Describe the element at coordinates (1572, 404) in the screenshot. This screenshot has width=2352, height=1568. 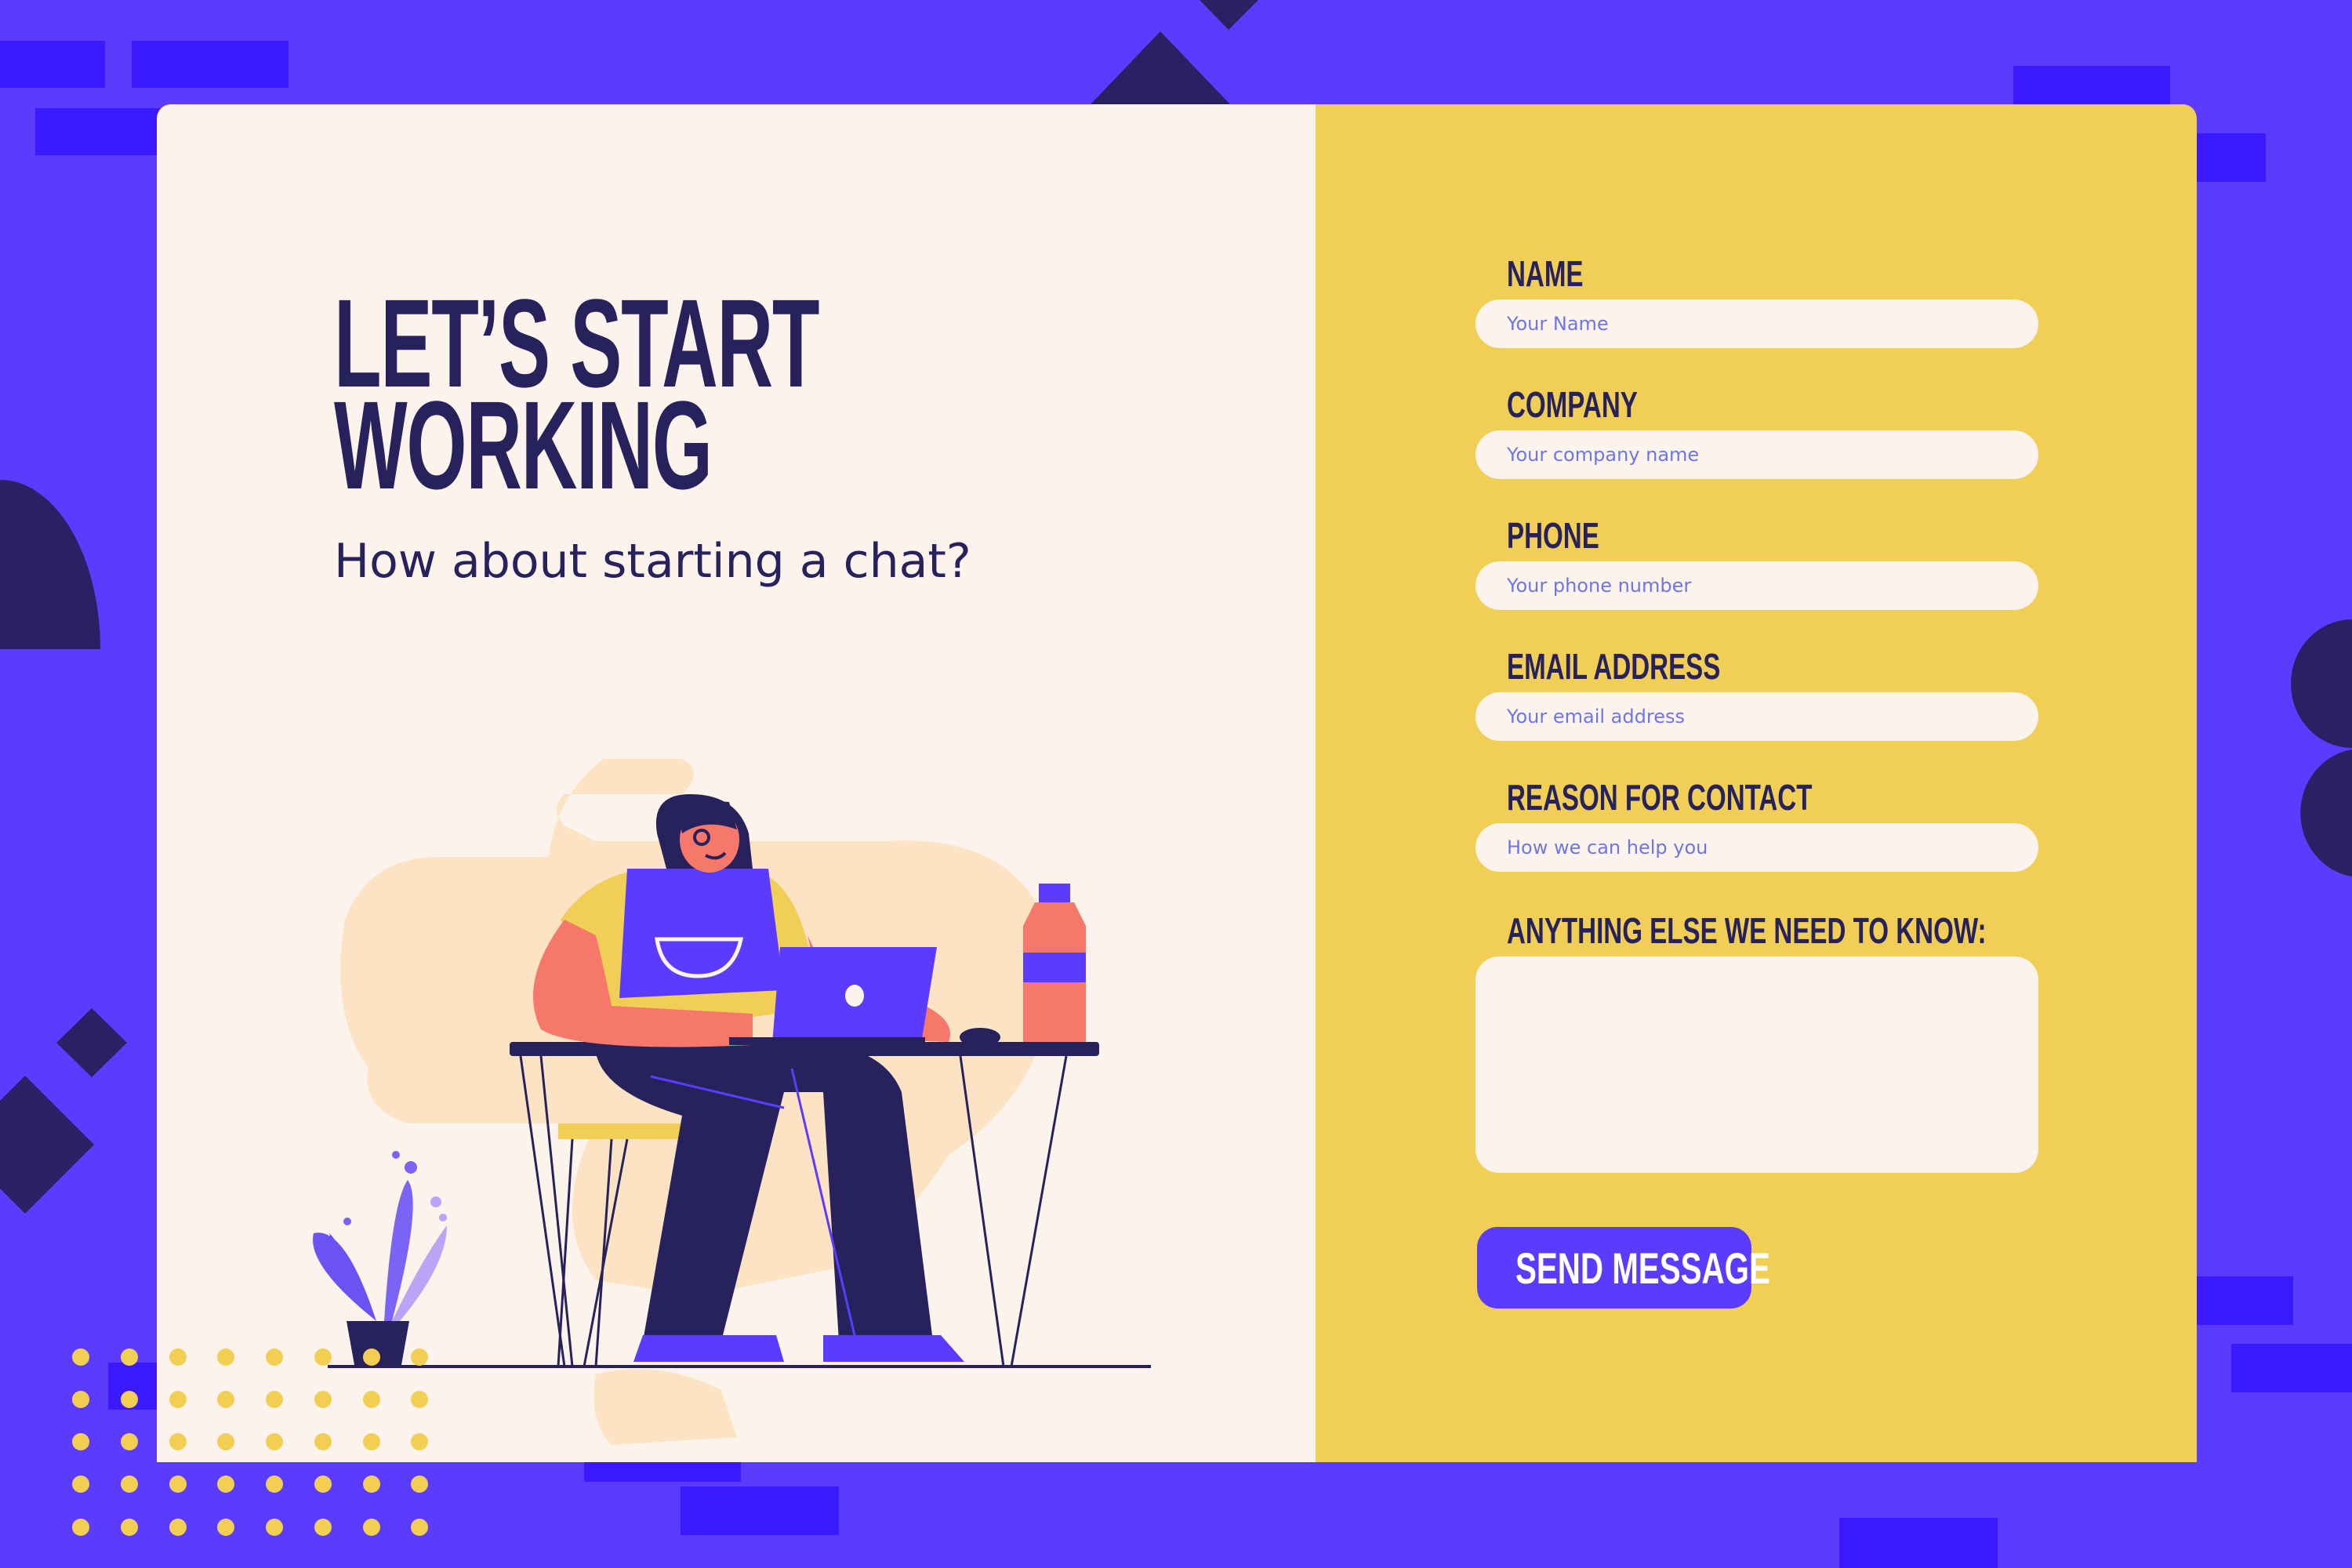
I see `company-label: COMPANY` at that location.